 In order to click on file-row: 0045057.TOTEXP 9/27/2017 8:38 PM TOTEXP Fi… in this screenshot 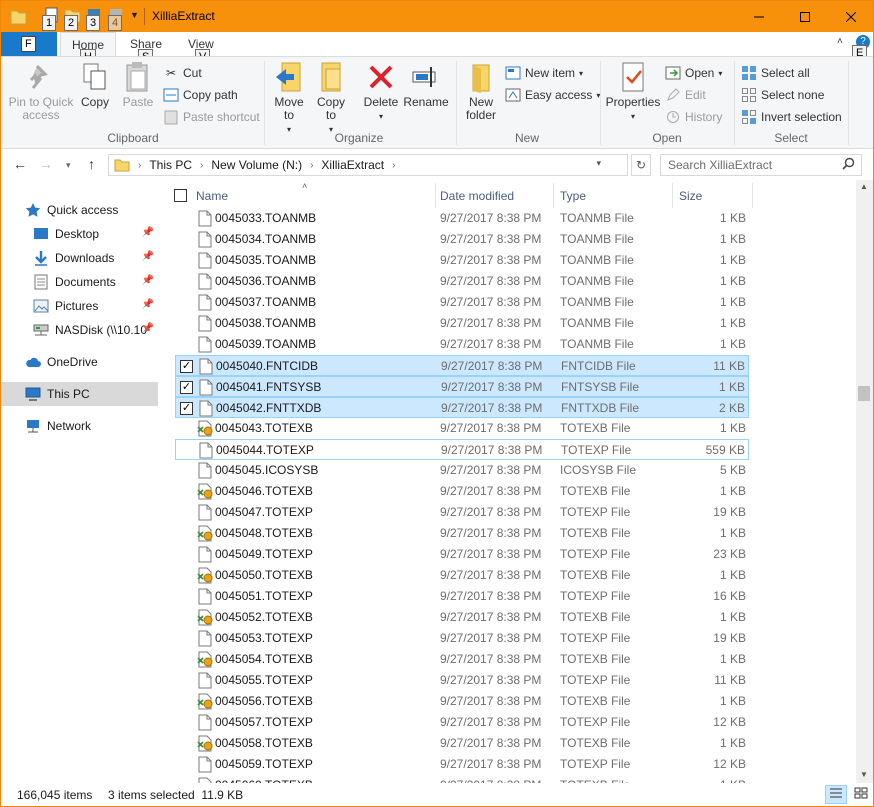, I will do `click(462, 722)`.